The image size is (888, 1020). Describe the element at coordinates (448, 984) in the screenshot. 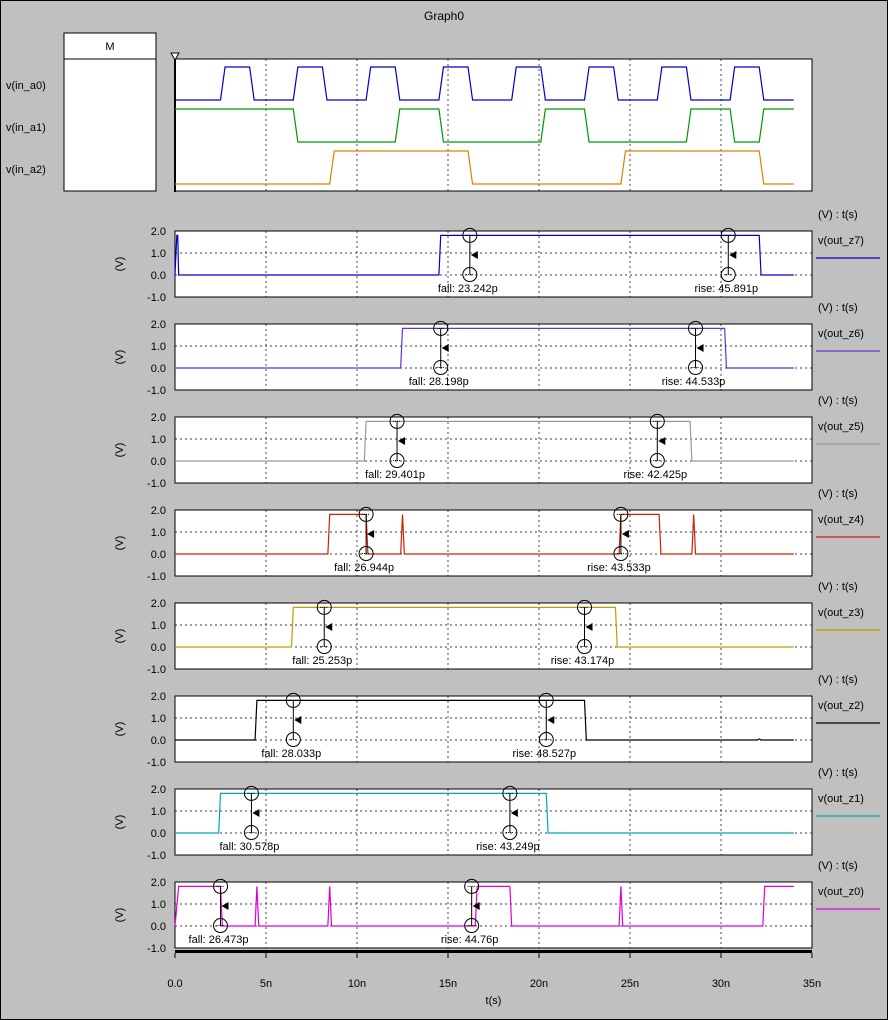

I see `x-tick-label: 15n` at that location.